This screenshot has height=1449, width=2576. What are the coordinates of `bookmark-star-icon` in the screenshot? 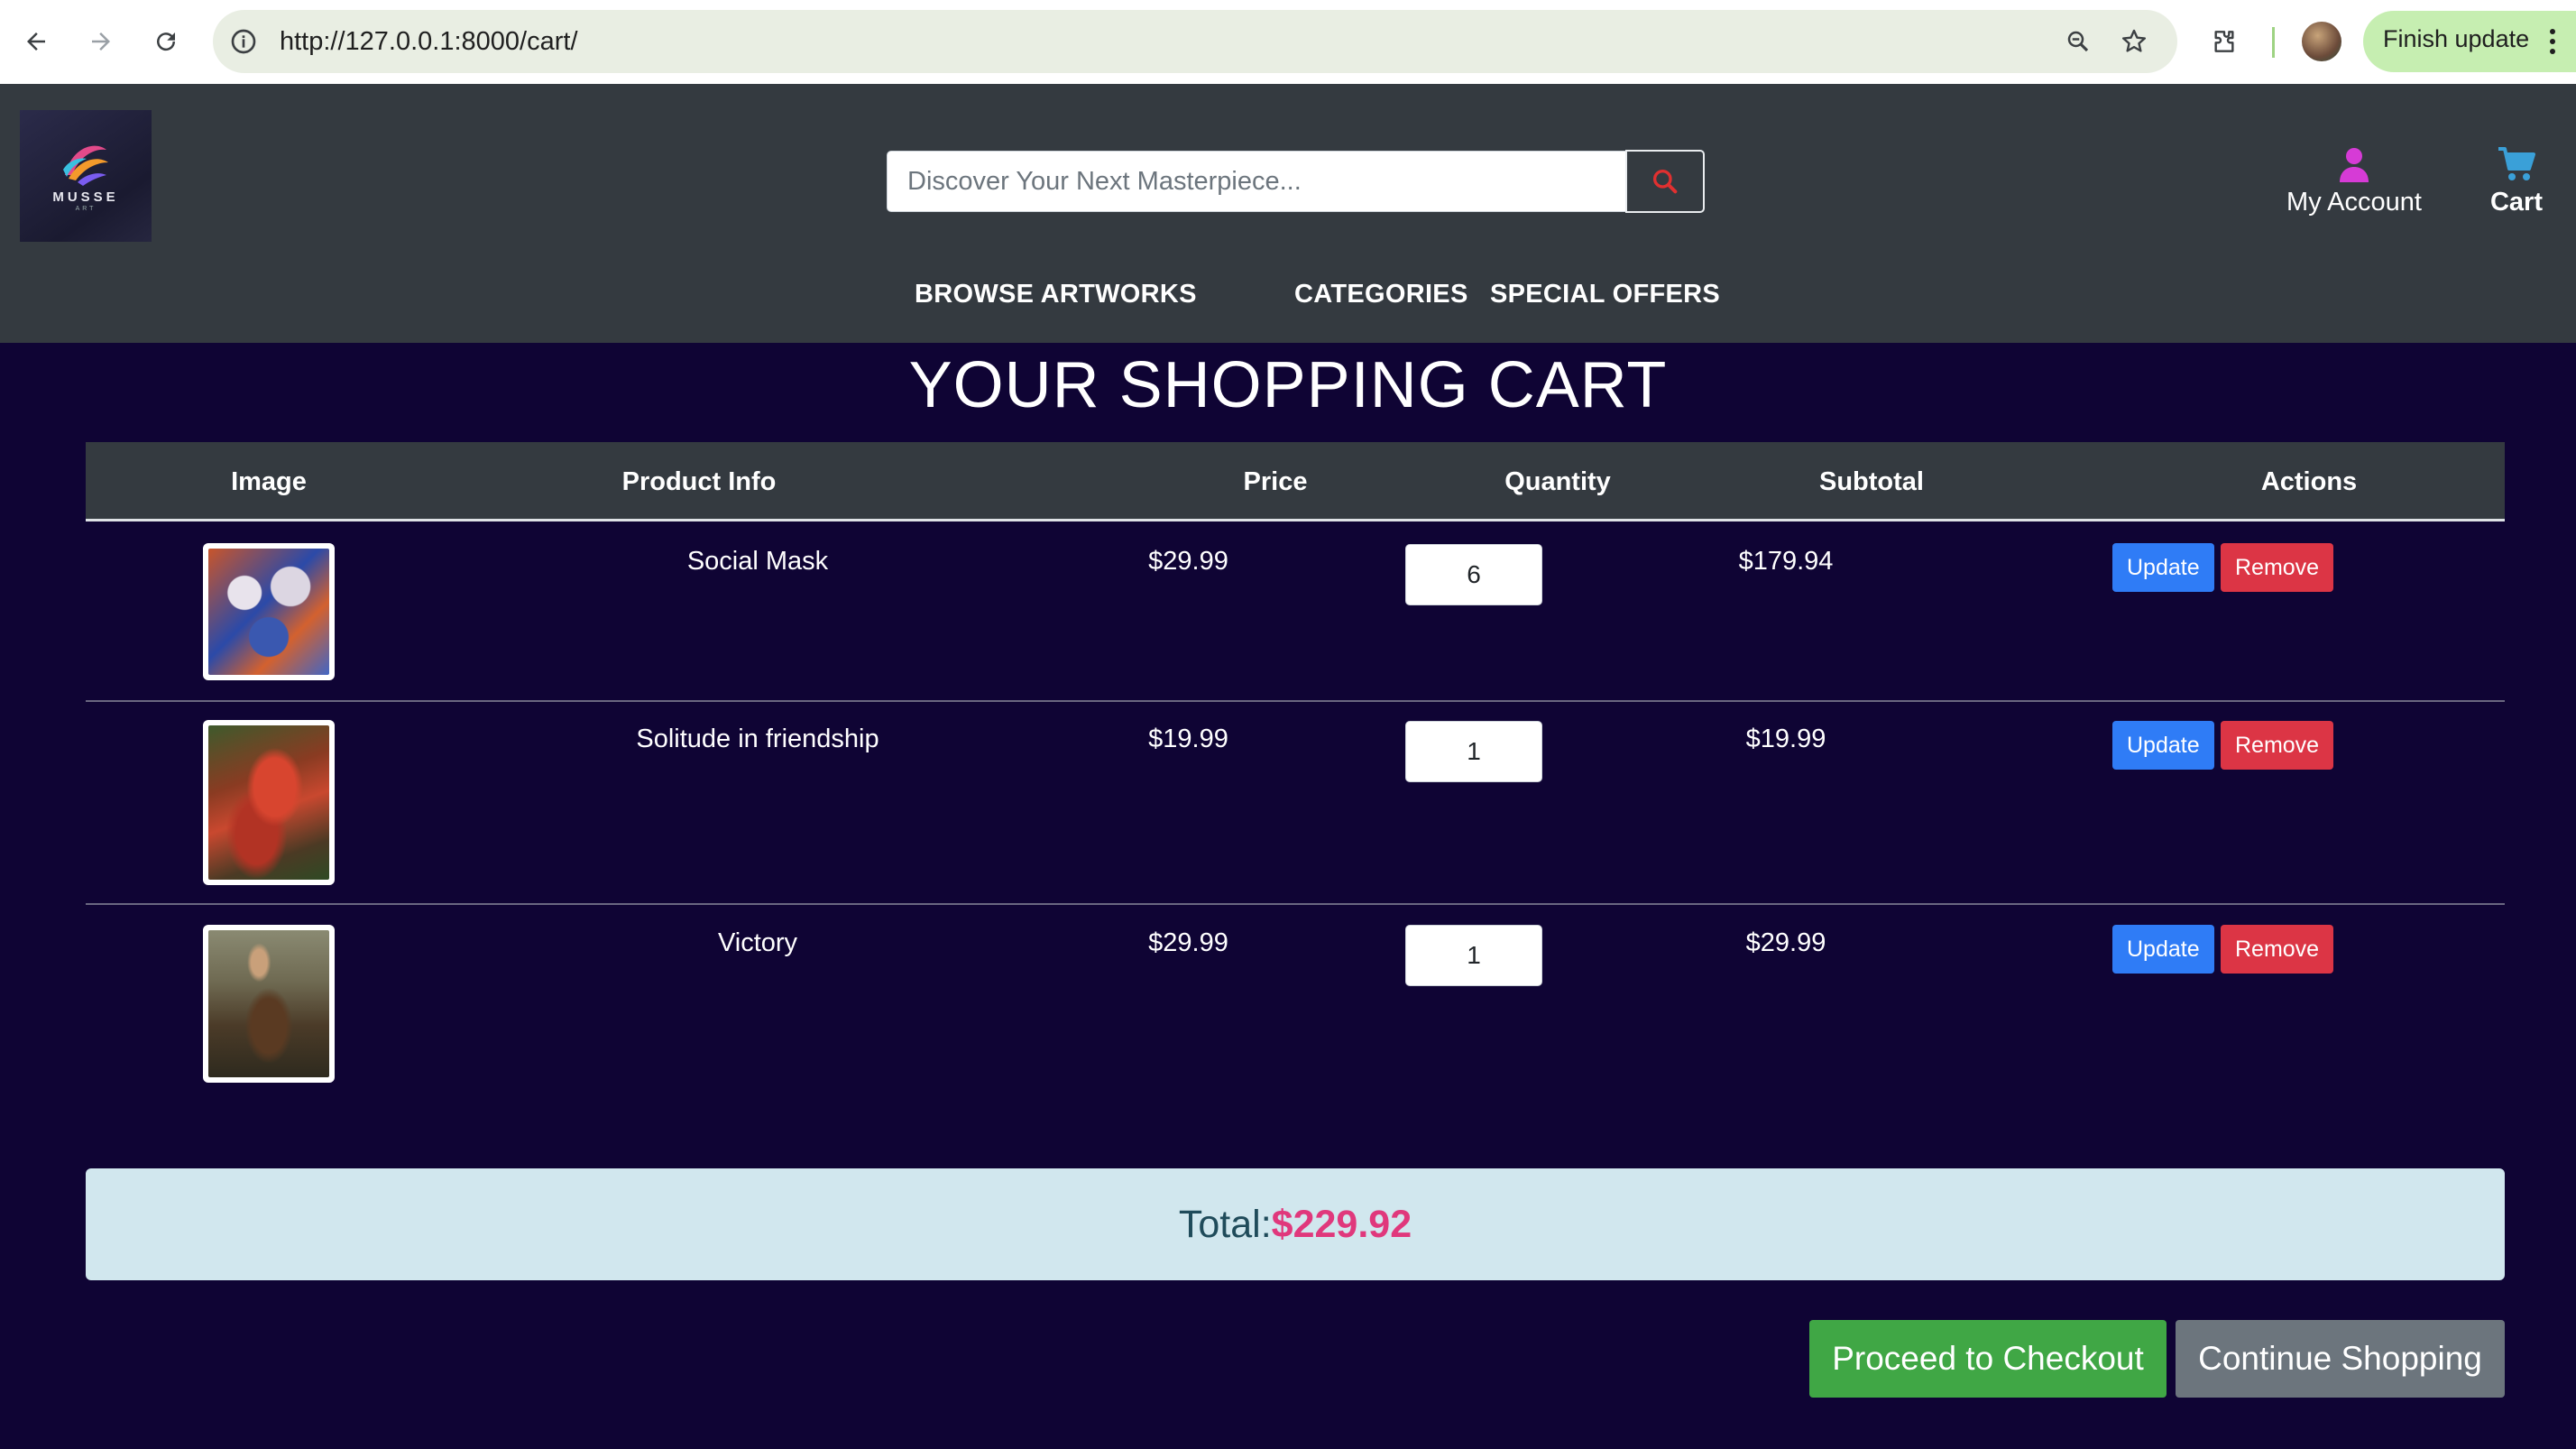 It's located at (2134, 41).